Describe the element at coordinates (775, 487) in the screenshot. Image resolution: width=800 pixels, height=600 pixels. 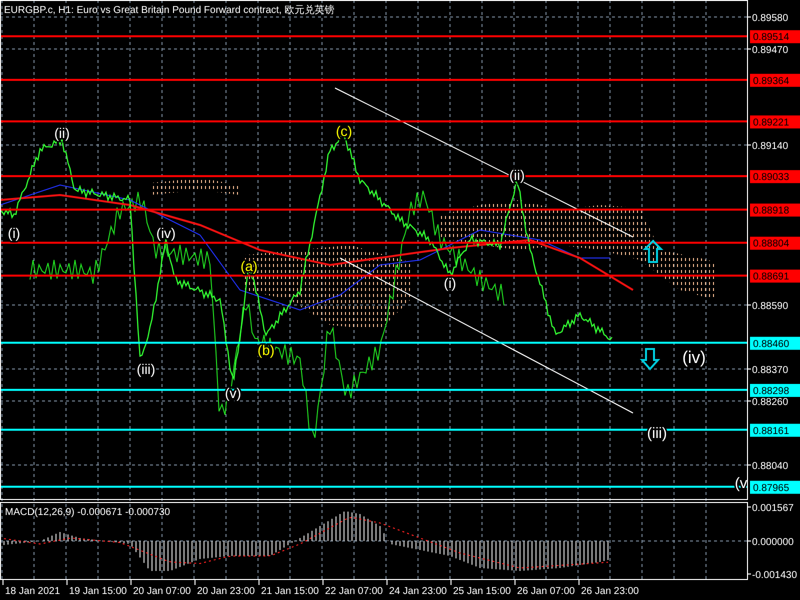
I see `price-level-badge: 0.87965` at that location.